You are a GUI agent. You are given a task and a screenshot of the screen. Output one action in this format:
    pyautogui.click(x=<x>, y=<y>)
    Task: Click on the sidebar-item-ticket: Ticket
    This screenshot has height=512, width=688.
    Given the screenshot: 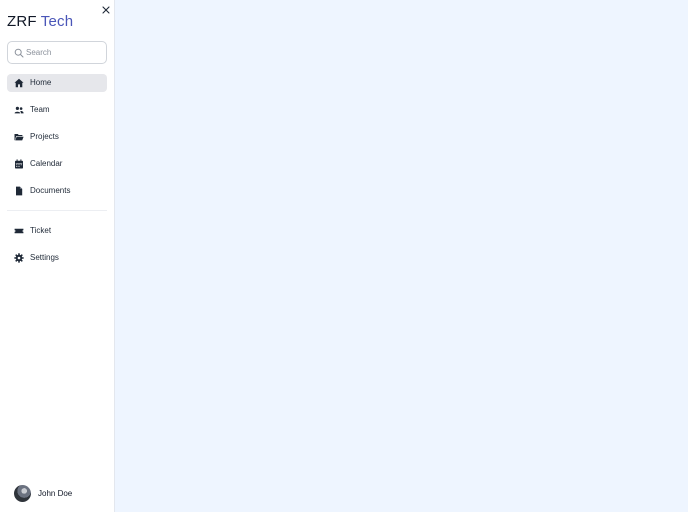 What is the action you would take?
    pyautogui.click(x=57, y=231)
    